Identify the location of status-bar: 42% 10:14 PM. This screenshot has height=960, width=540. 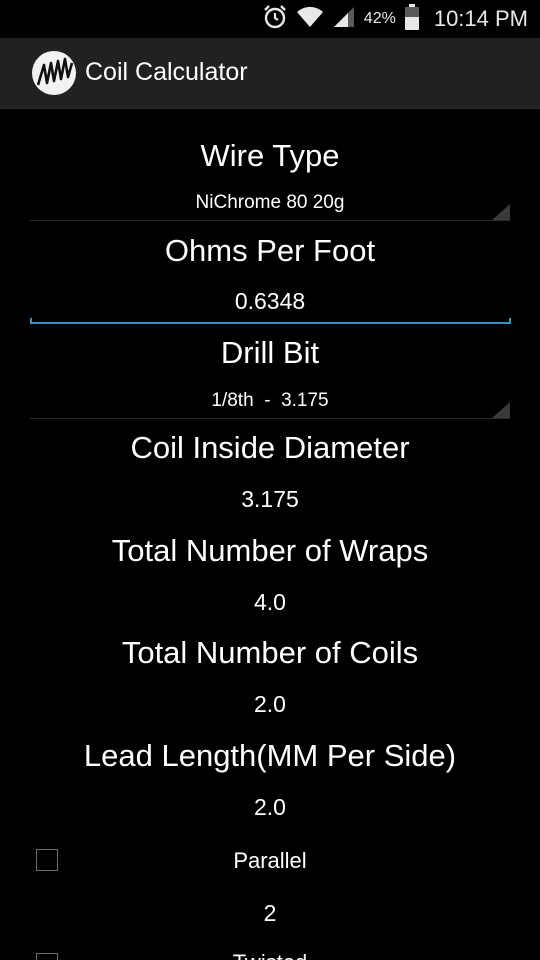
(270, 19).